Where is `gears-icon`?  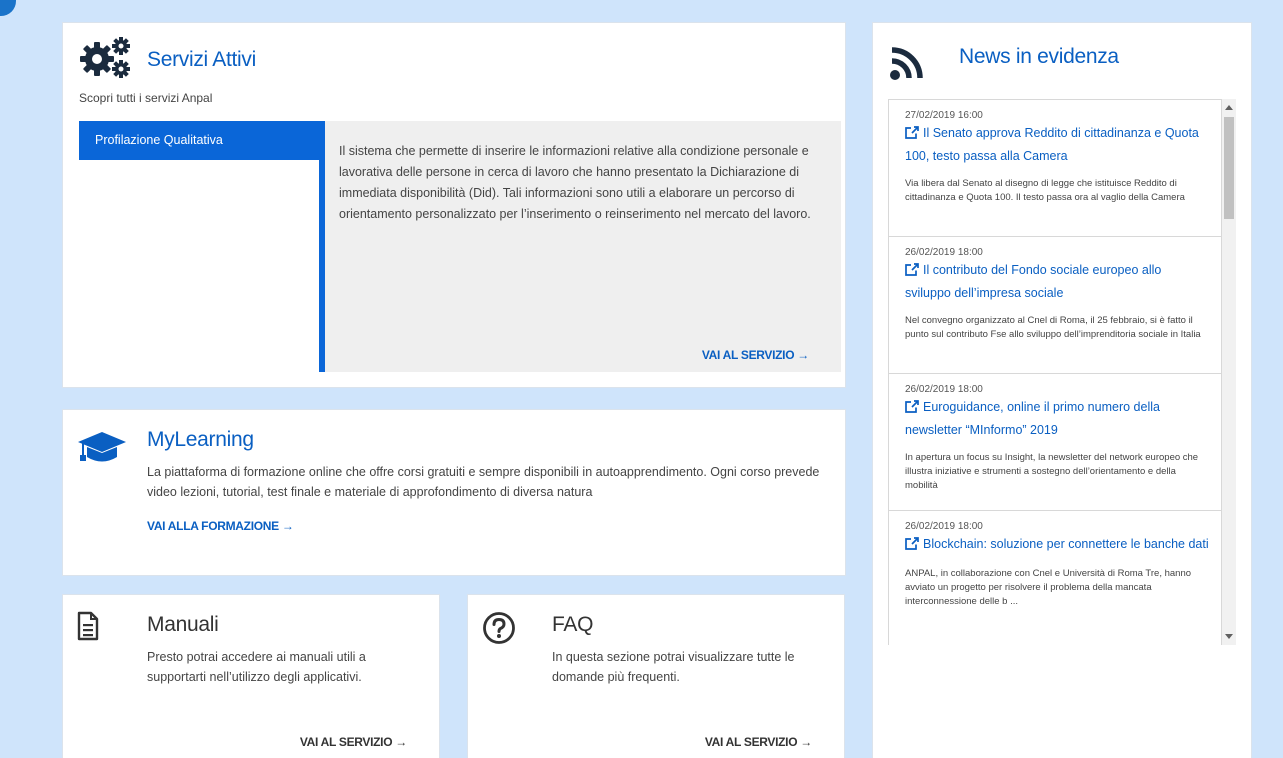 gears-icon is located at coordinates (106, 59).